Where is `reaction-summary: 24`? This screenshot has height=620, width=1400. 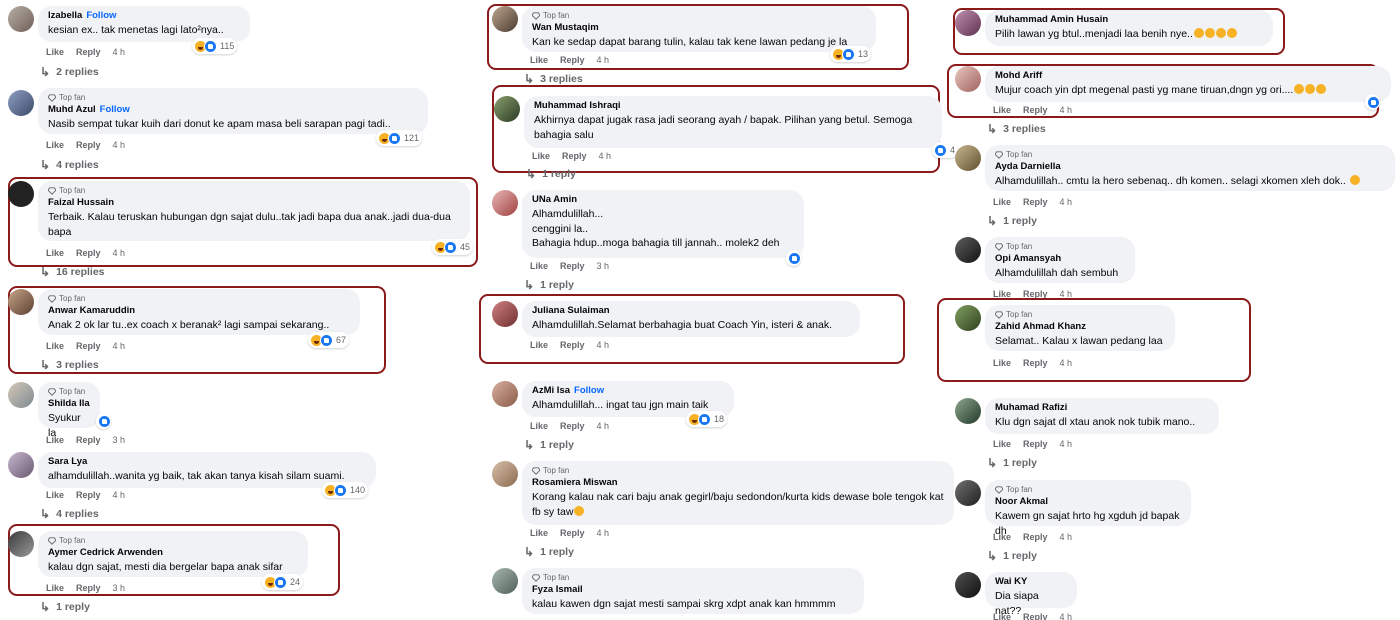
reaction-summary: 24 is located at coordinates (283, 582).